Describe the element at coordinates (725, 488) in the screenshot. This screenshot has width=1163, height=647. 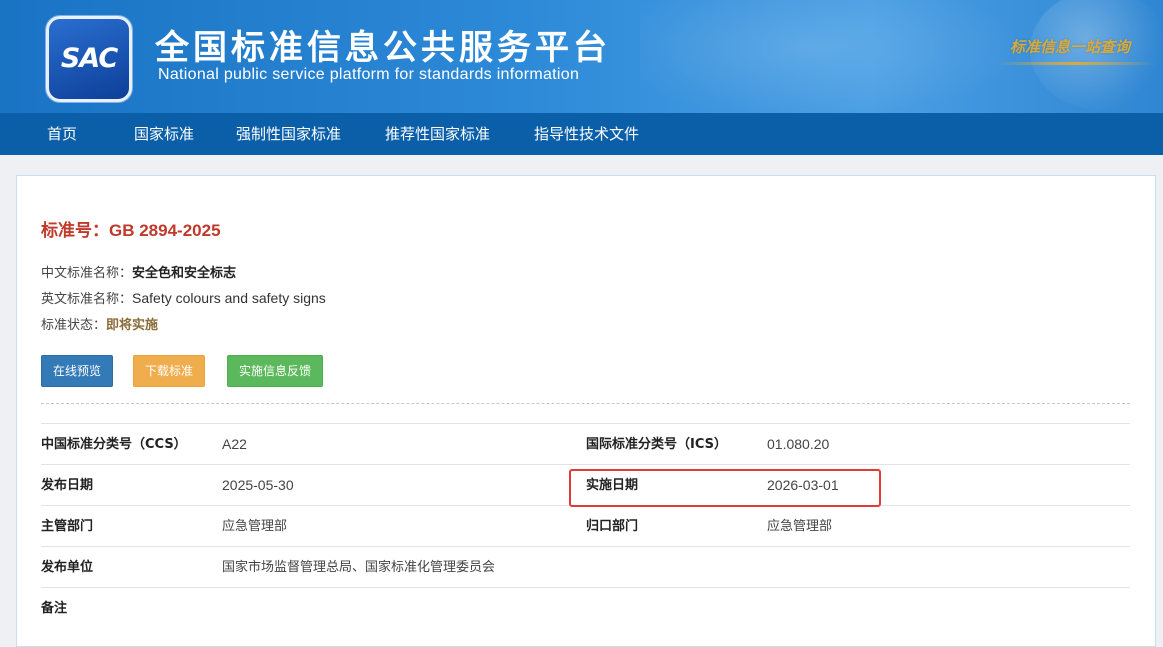
I see `impl-date-highlight-box` at that location.